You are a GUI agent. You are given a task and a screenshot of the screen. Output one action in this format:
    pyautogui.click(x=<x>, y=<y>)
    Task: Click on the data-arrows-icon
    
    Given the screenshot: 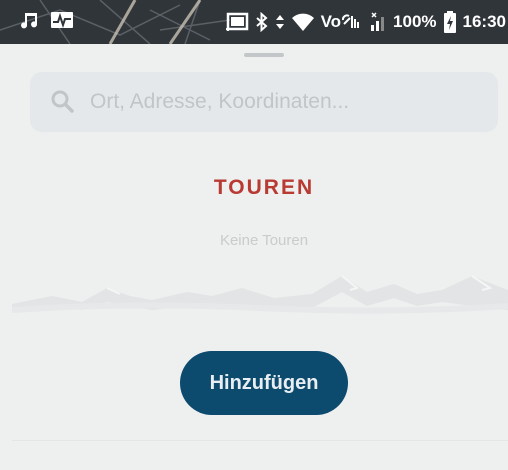 What is the action you would take?
    pyautogui.click(x=280, y=22)
    